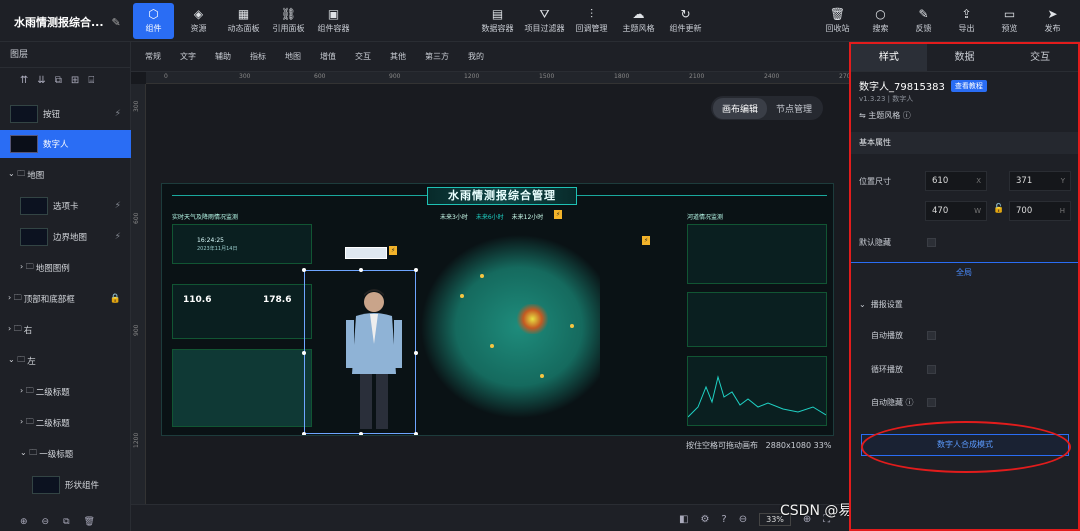 The image size is (1080, 531). I want to click on button-widget, so click(366, 253).